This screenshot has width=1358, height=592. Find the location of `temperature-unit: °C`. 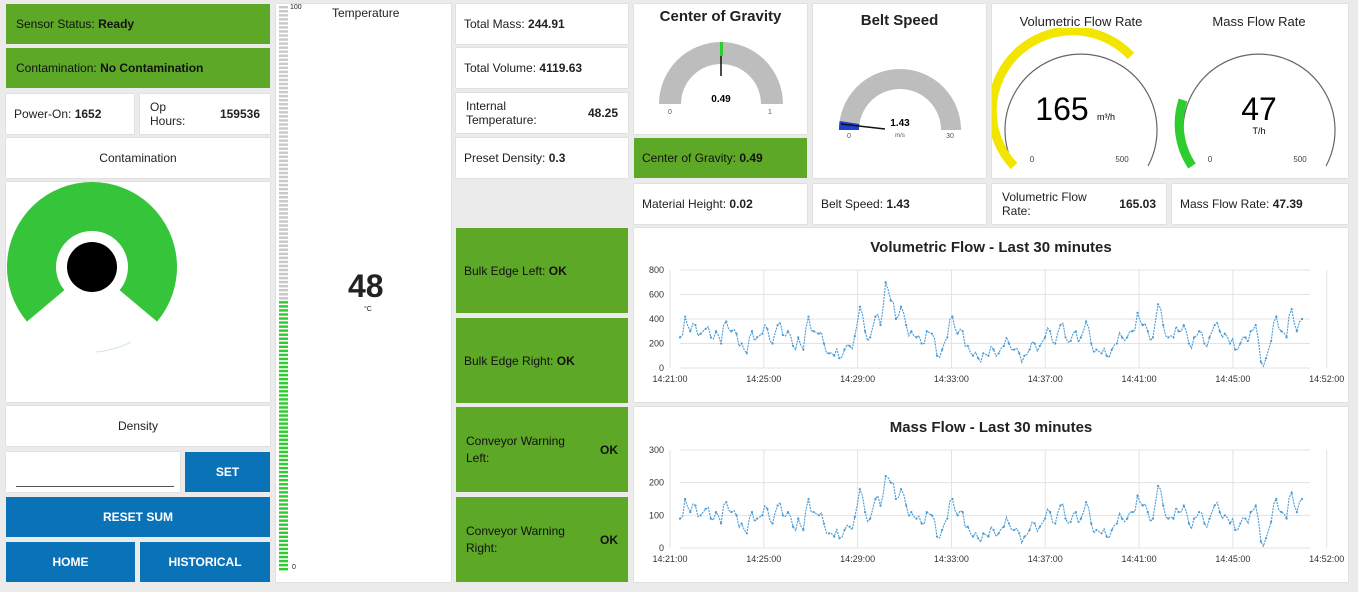

temperature-unit: °C is located at coordinates (368, 309).